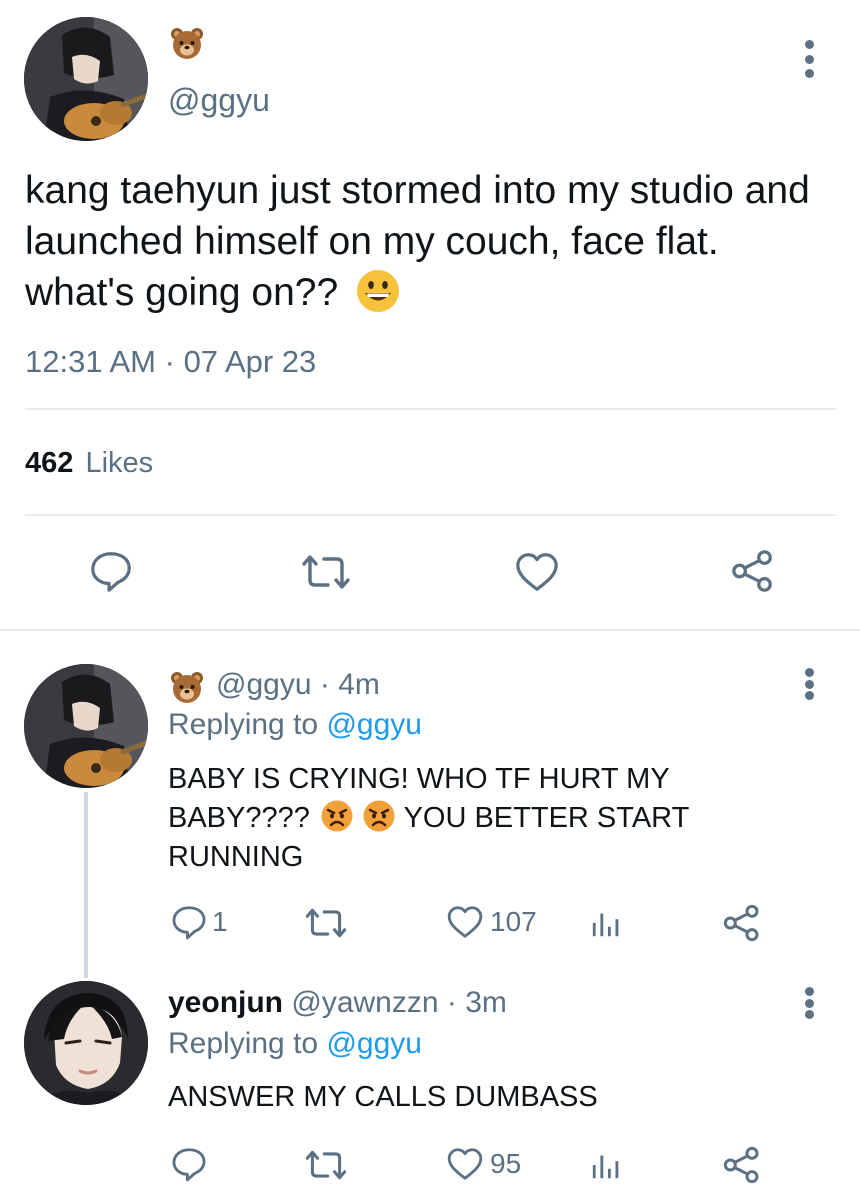 This screenshot has width=860, height=1200. Describe the element at coordinates (383, 1097) in the screenshot. I see `reply2-text: ANSWER MY CALLS DUMBASS` at that location.